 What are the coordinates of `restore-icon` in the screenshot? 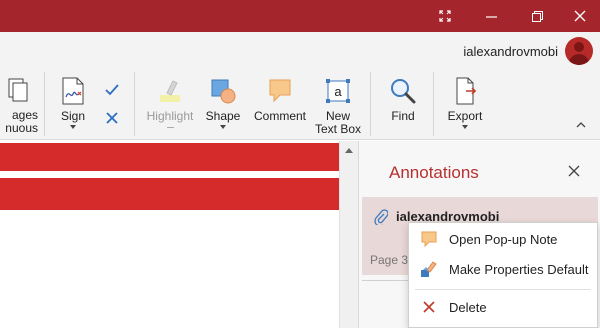 It's located at (537, 16).